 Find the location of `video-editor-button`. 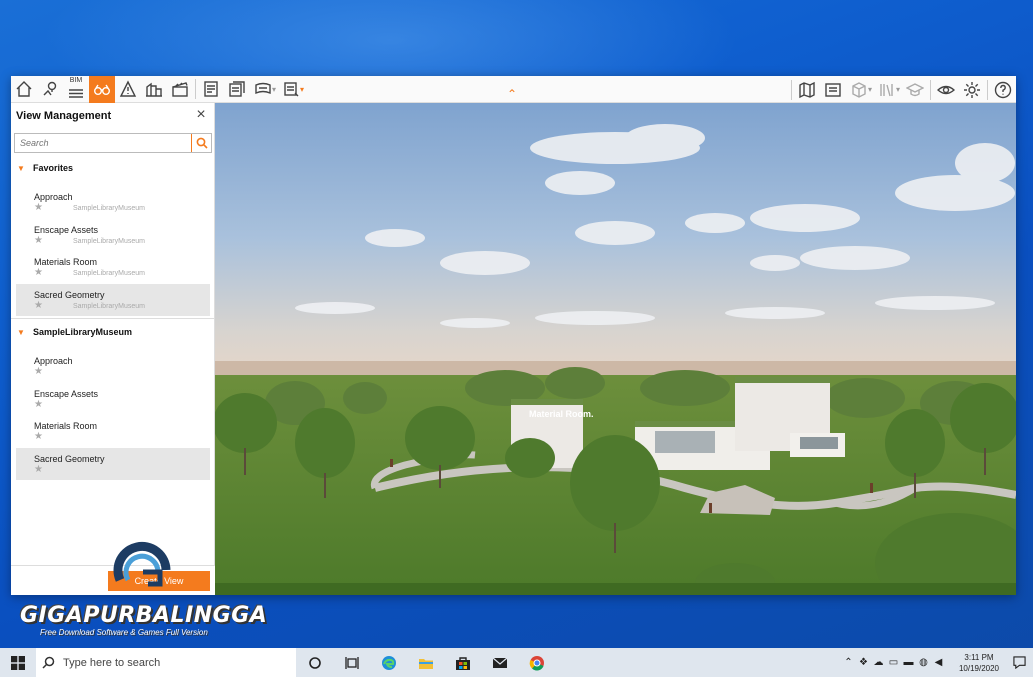

video-editor-button is located at coordinates (180, 89).